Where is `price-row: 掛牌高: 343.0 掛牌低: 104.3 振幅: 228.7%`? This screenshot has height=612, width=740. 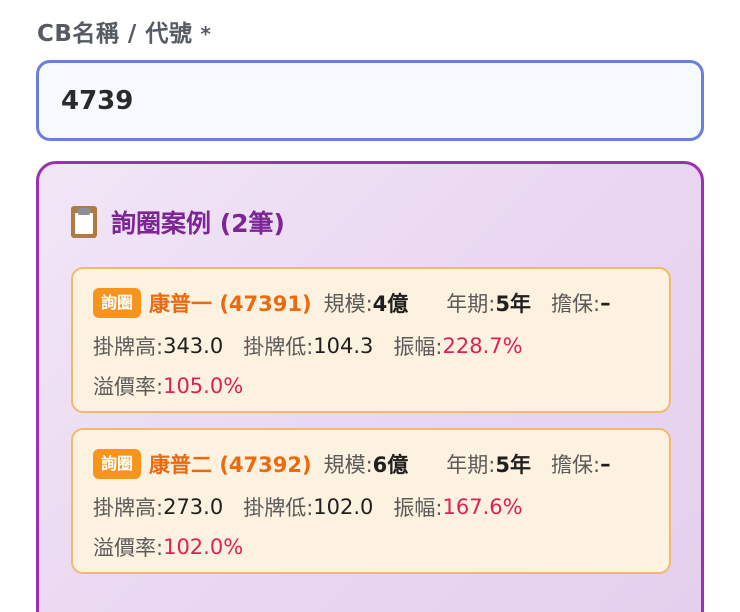
price-row: 掛牌高: 343.0 掛牌低: 104.3 振幅: 228.7% is located at coordinates (308, 346).